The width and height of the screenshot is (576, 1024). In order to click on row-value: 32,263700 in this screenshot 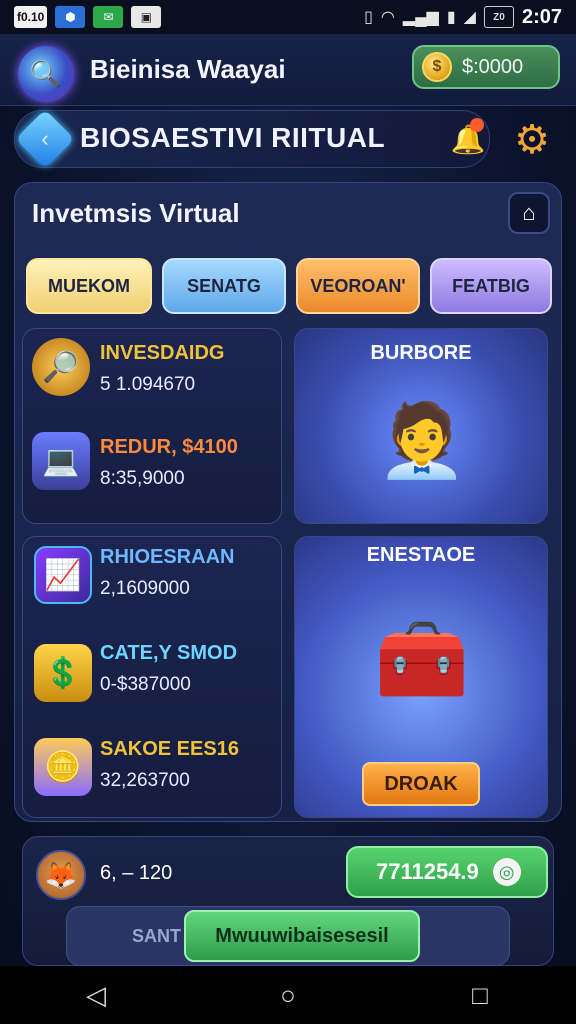, I will do `click(145, 780)`.